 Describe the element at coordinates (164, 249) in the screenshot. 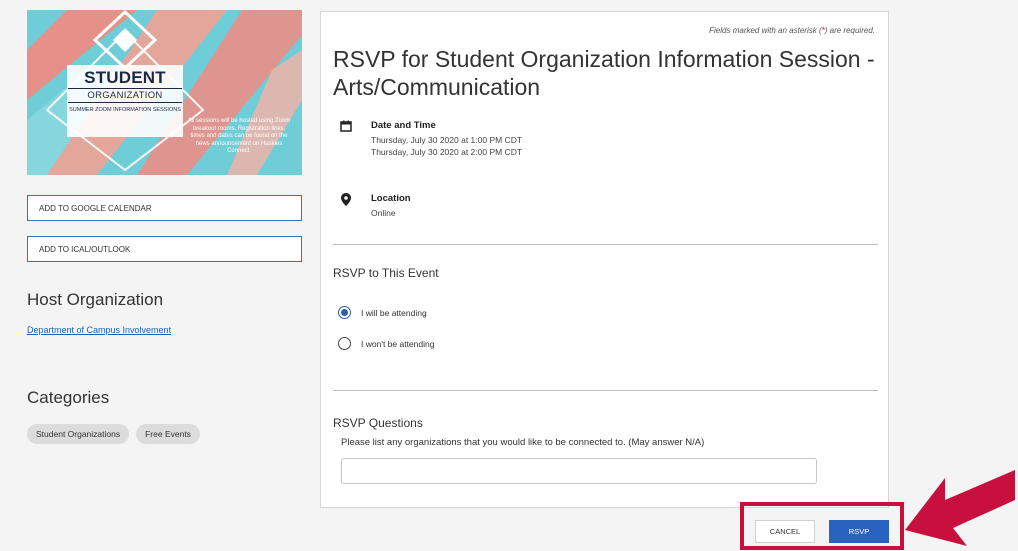

I see `add-to-ical-outlook-button: ADD TO ICAL/OUTLOOK` at that location.